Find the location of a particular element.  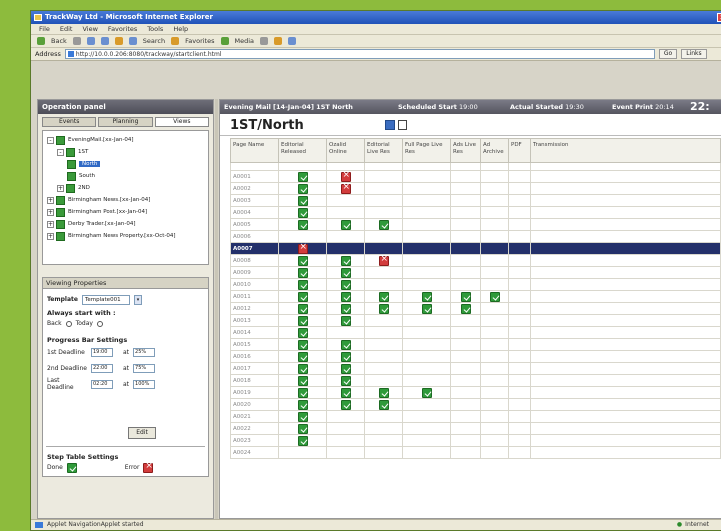

table-row: A0020 is located at coordinates (475, 404).